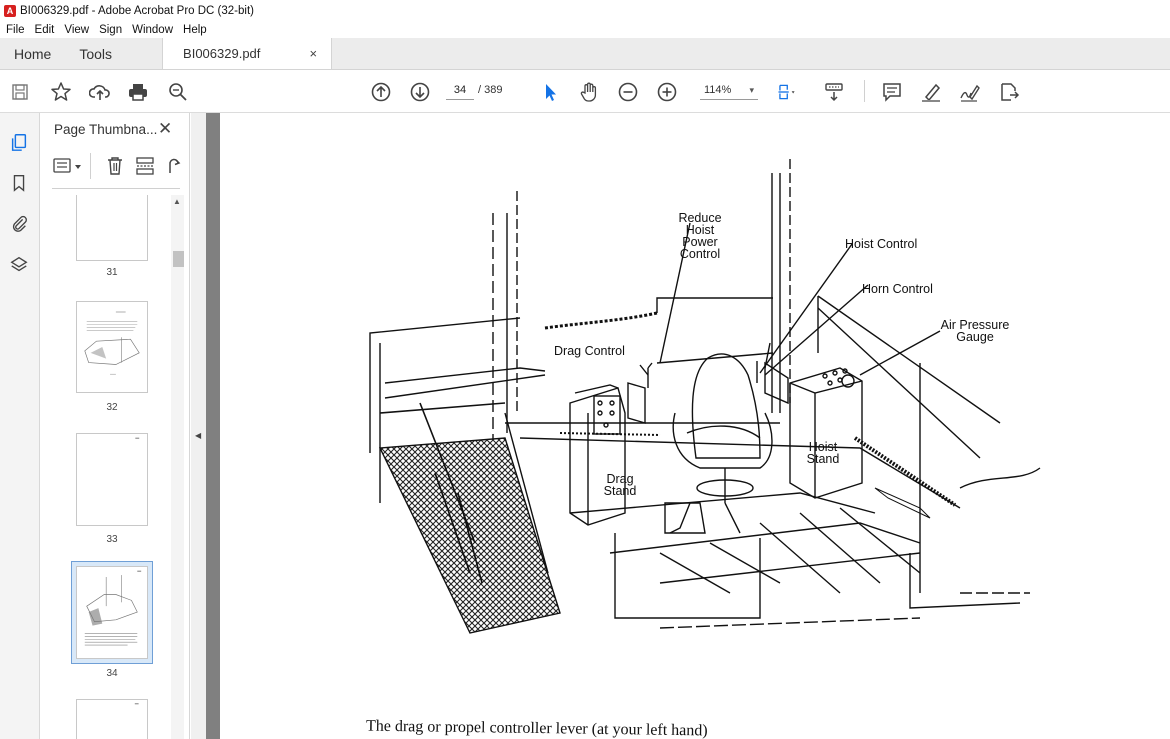  I want to click on select-cursor-icon, so click(550, 92).